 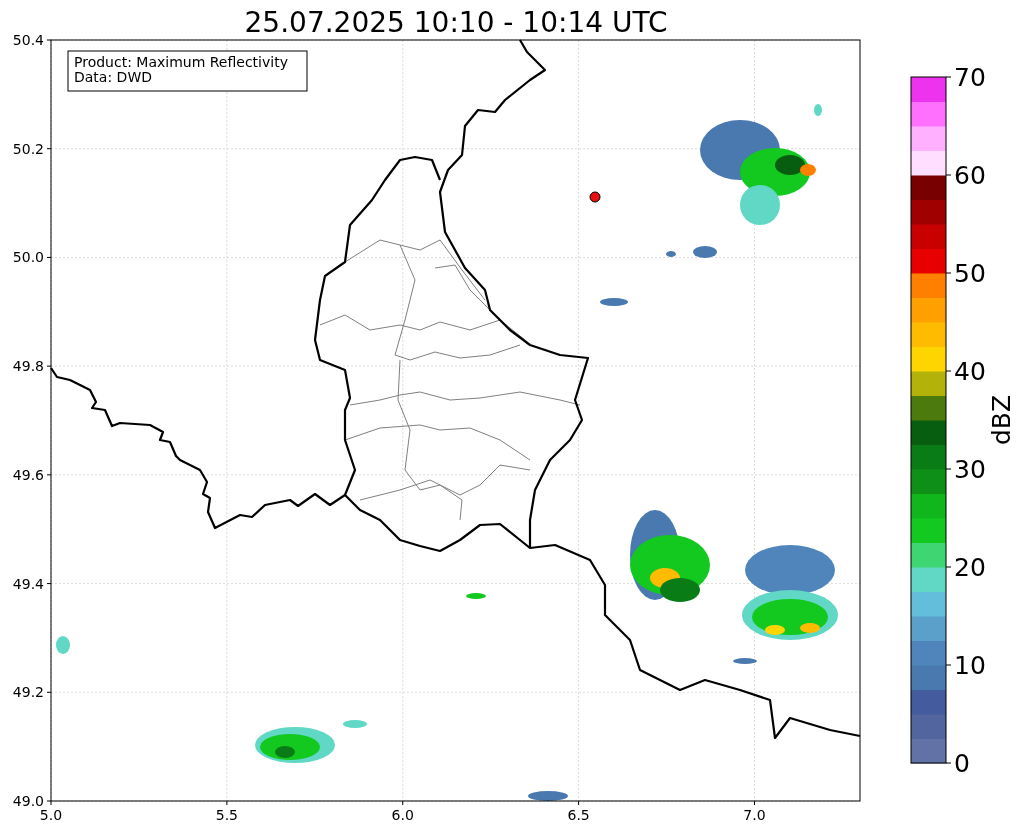 I want to click on y-tick-label: 49.2, so click(x=28, y=692).